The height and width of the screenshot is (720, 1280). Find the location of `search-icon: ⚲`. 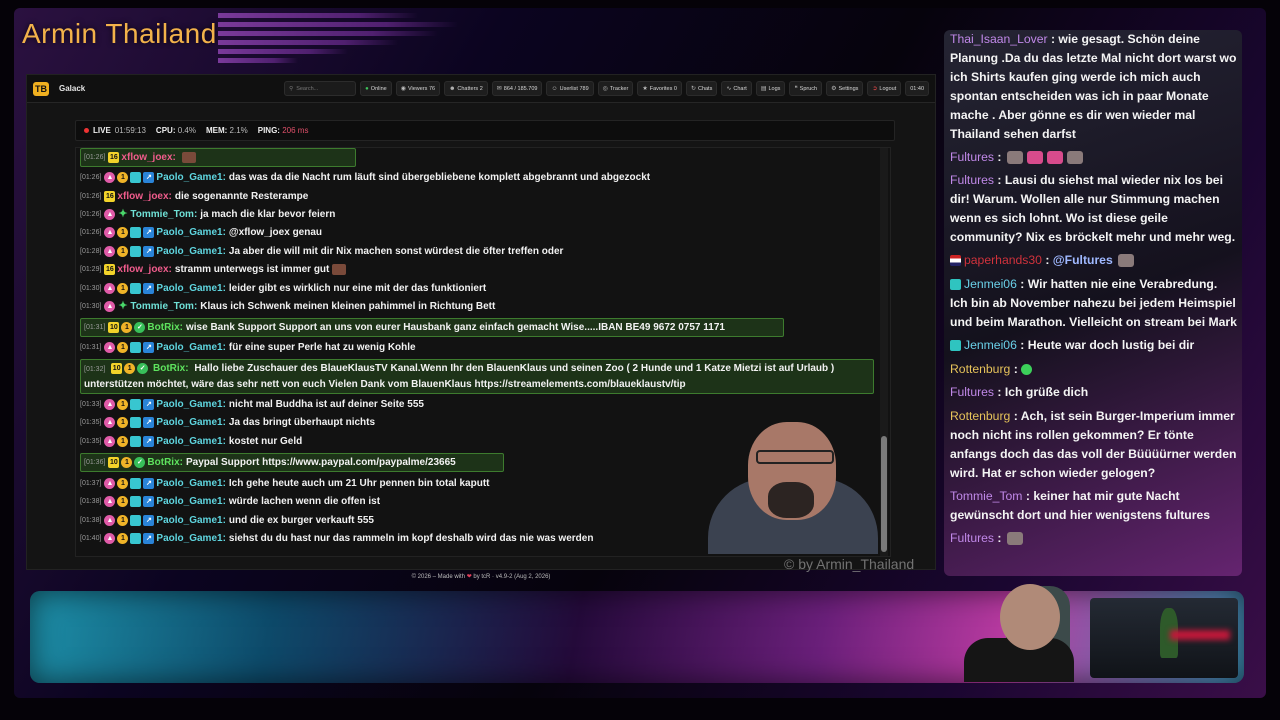

search-icon: ⚲ is located at coordinates (291, 88).